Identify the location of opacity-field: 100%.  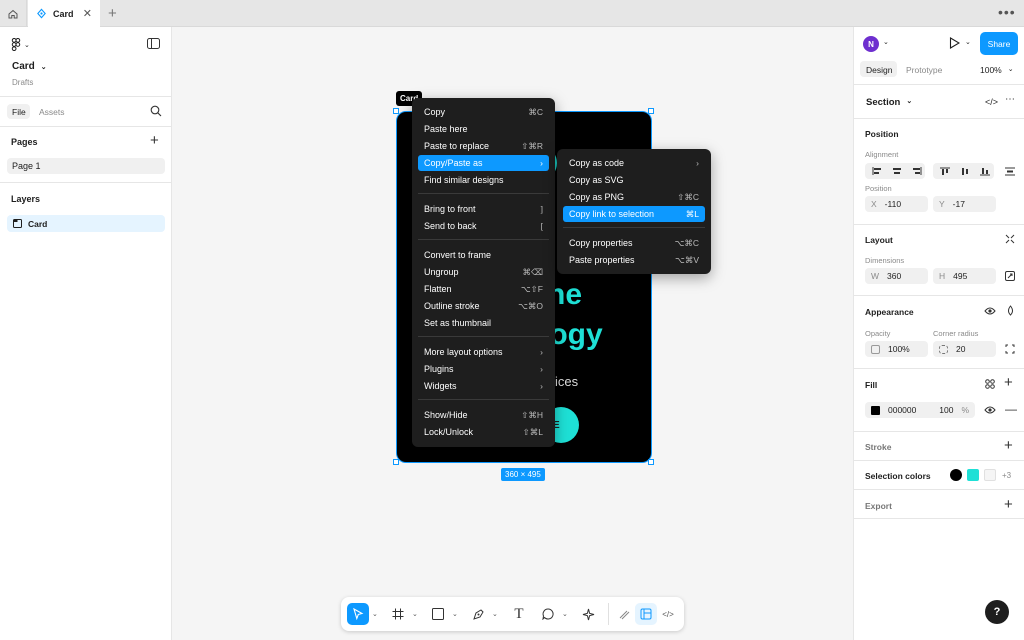
(896, 349).